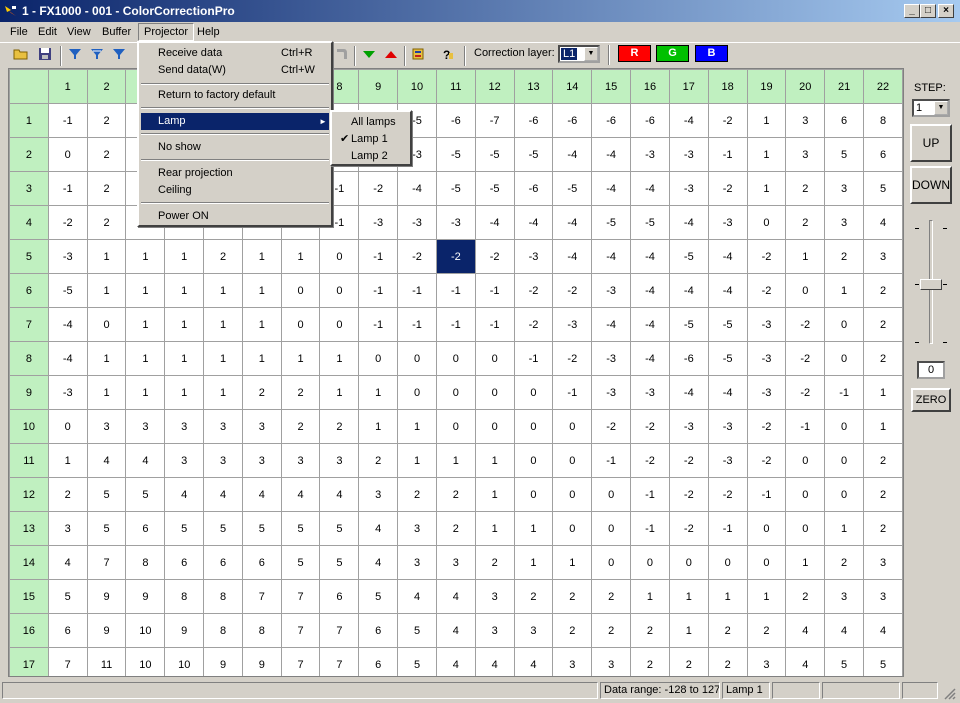 The image size is (960, 703). I want to click on row-header: 5, so click(29, 256).